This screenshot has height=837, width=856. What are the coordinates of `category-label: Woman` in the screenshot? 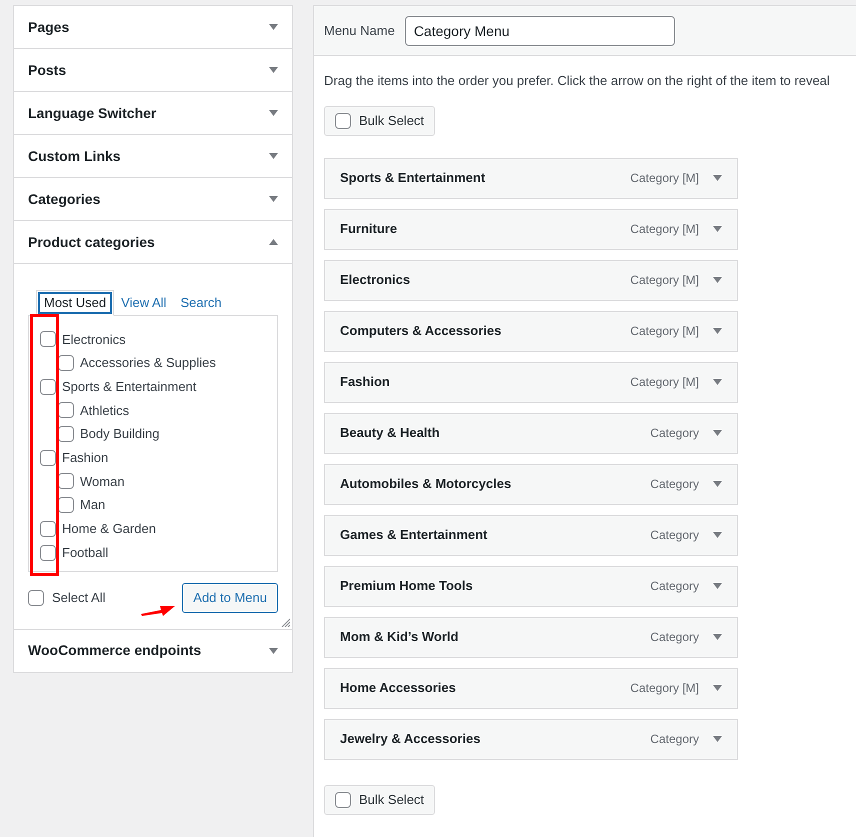 It's located at (102, 481).